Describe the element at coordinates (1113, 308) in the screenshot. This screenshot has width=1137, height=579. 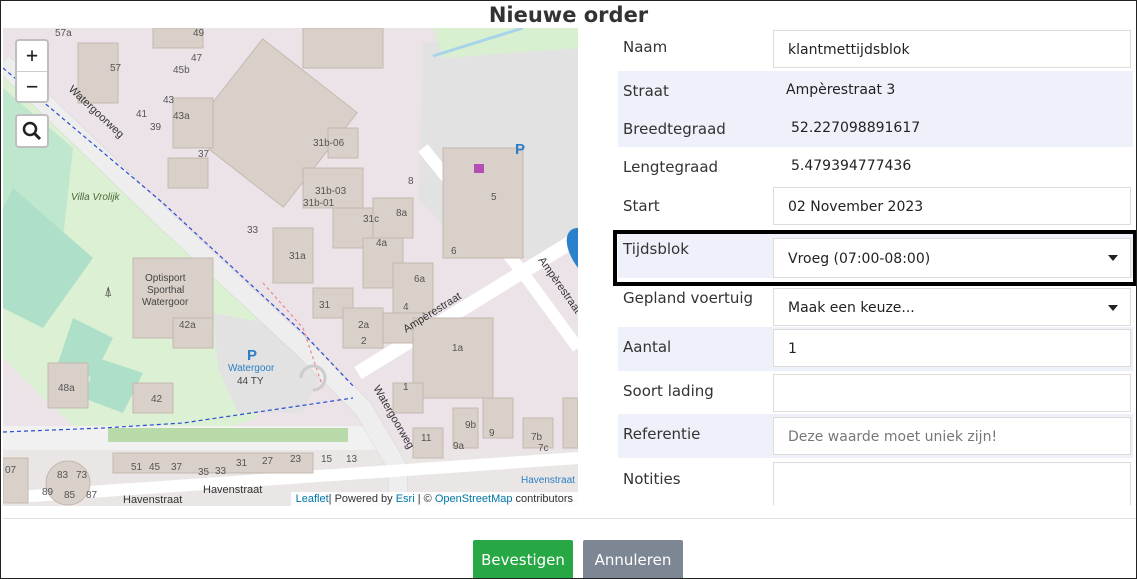
I see `chevron-down-icon` at that location.